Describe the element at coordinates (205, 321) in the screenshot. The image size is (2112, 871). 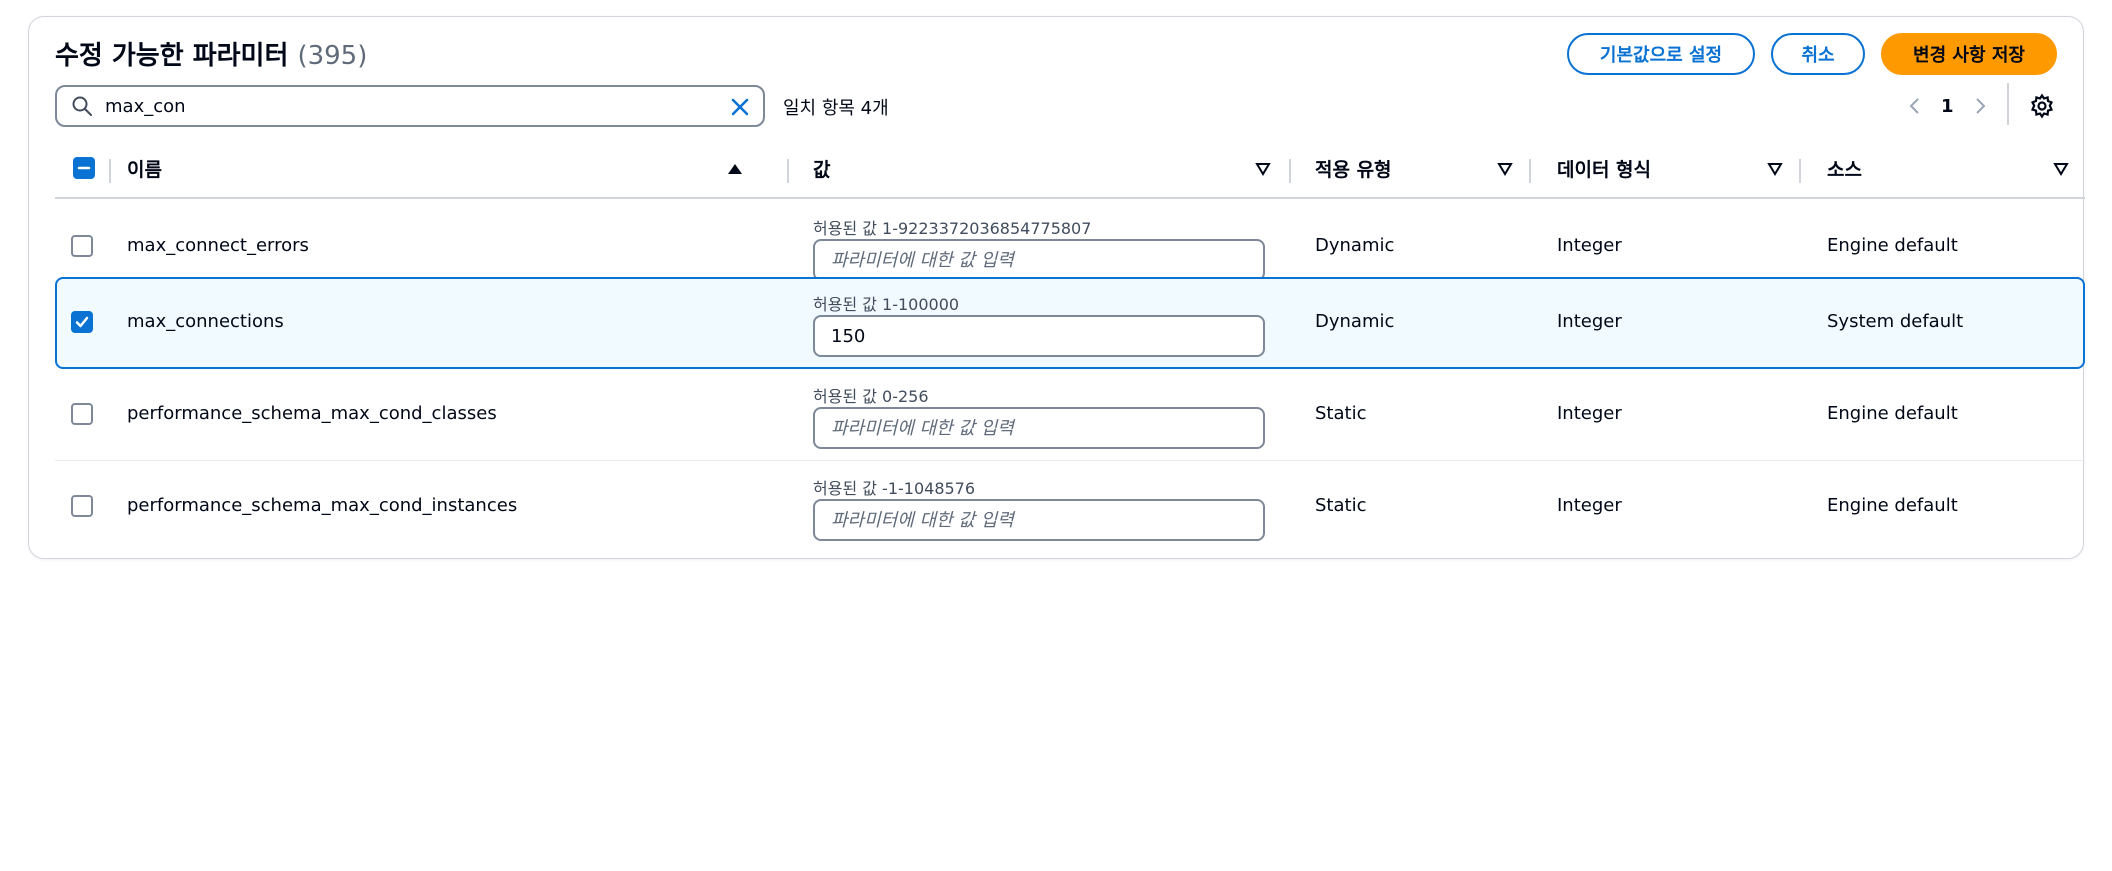
I see `parameter-name: max_connections` at that location.